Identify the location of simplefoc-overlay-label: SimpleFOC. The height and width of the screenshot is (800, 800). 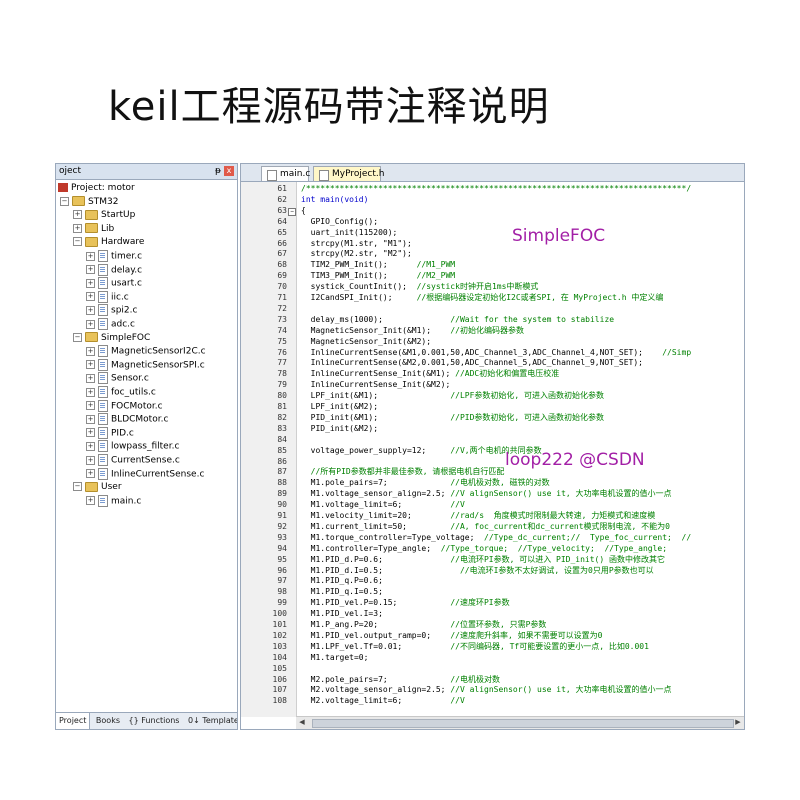
(559, 236).